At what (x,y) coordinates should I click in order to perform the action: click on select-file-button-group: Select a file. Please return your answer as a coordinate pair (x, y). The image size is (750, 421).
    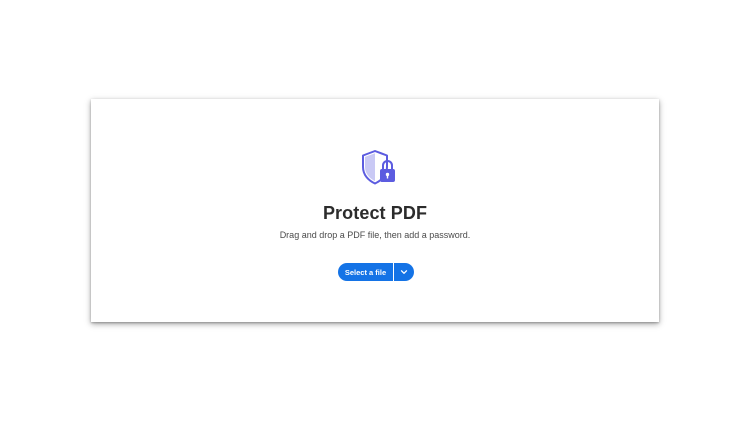
    Looking at the image, I should click on (376, 272).